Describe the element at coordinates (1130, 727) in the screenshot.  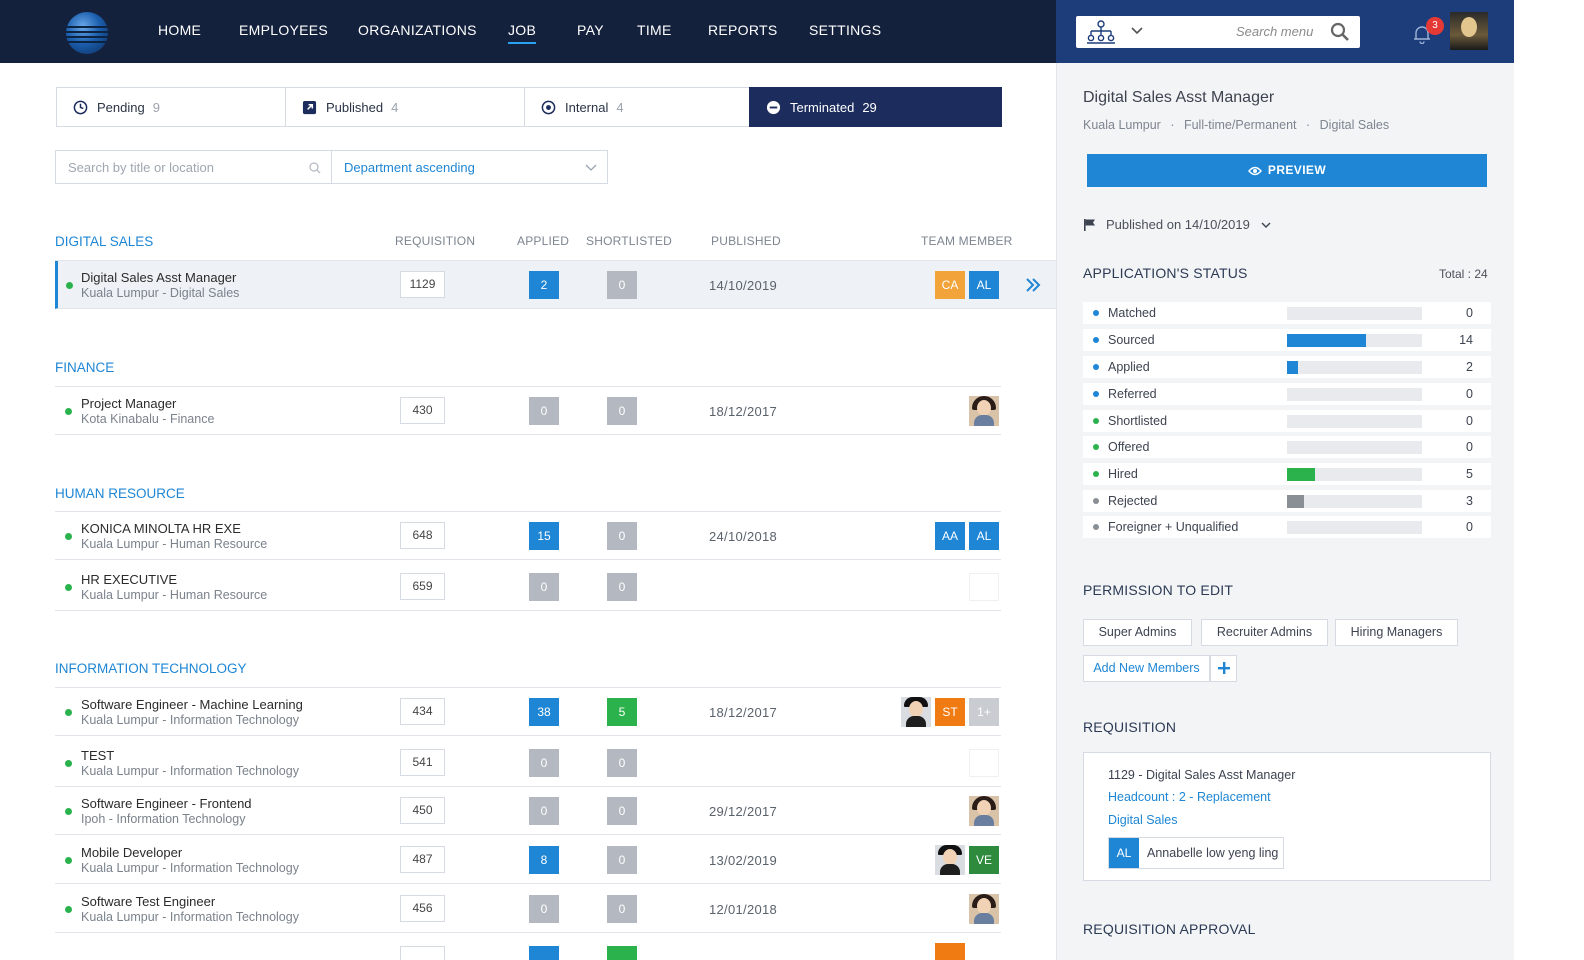
I see `requisition-heading: REQUISITION` at that location.